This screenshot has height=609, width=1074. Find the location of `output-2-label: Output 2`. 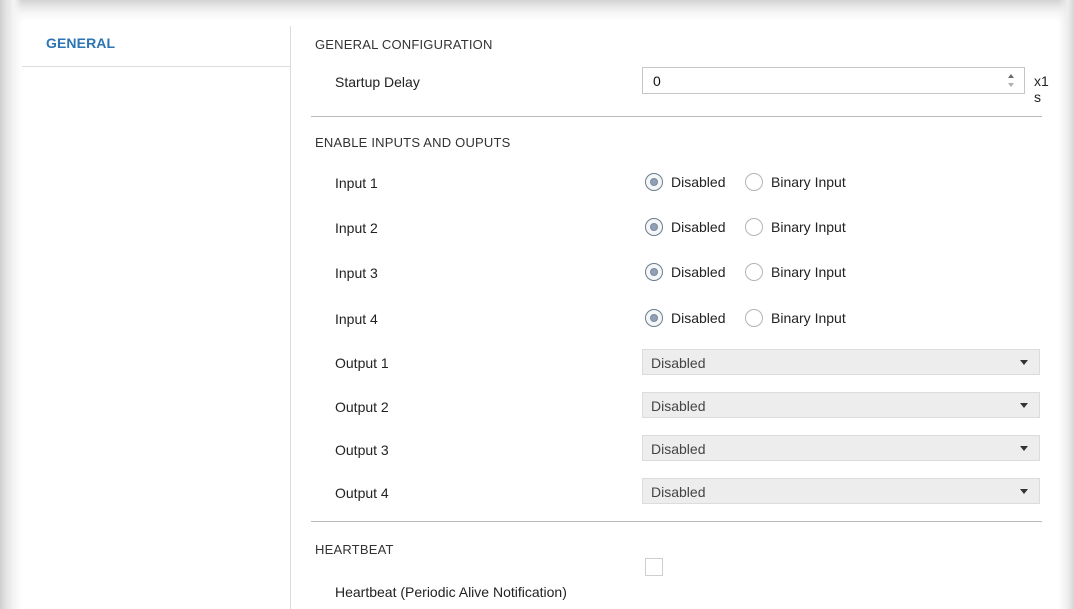

output-2-label: Output 2 is located at coordinates (362, 407).